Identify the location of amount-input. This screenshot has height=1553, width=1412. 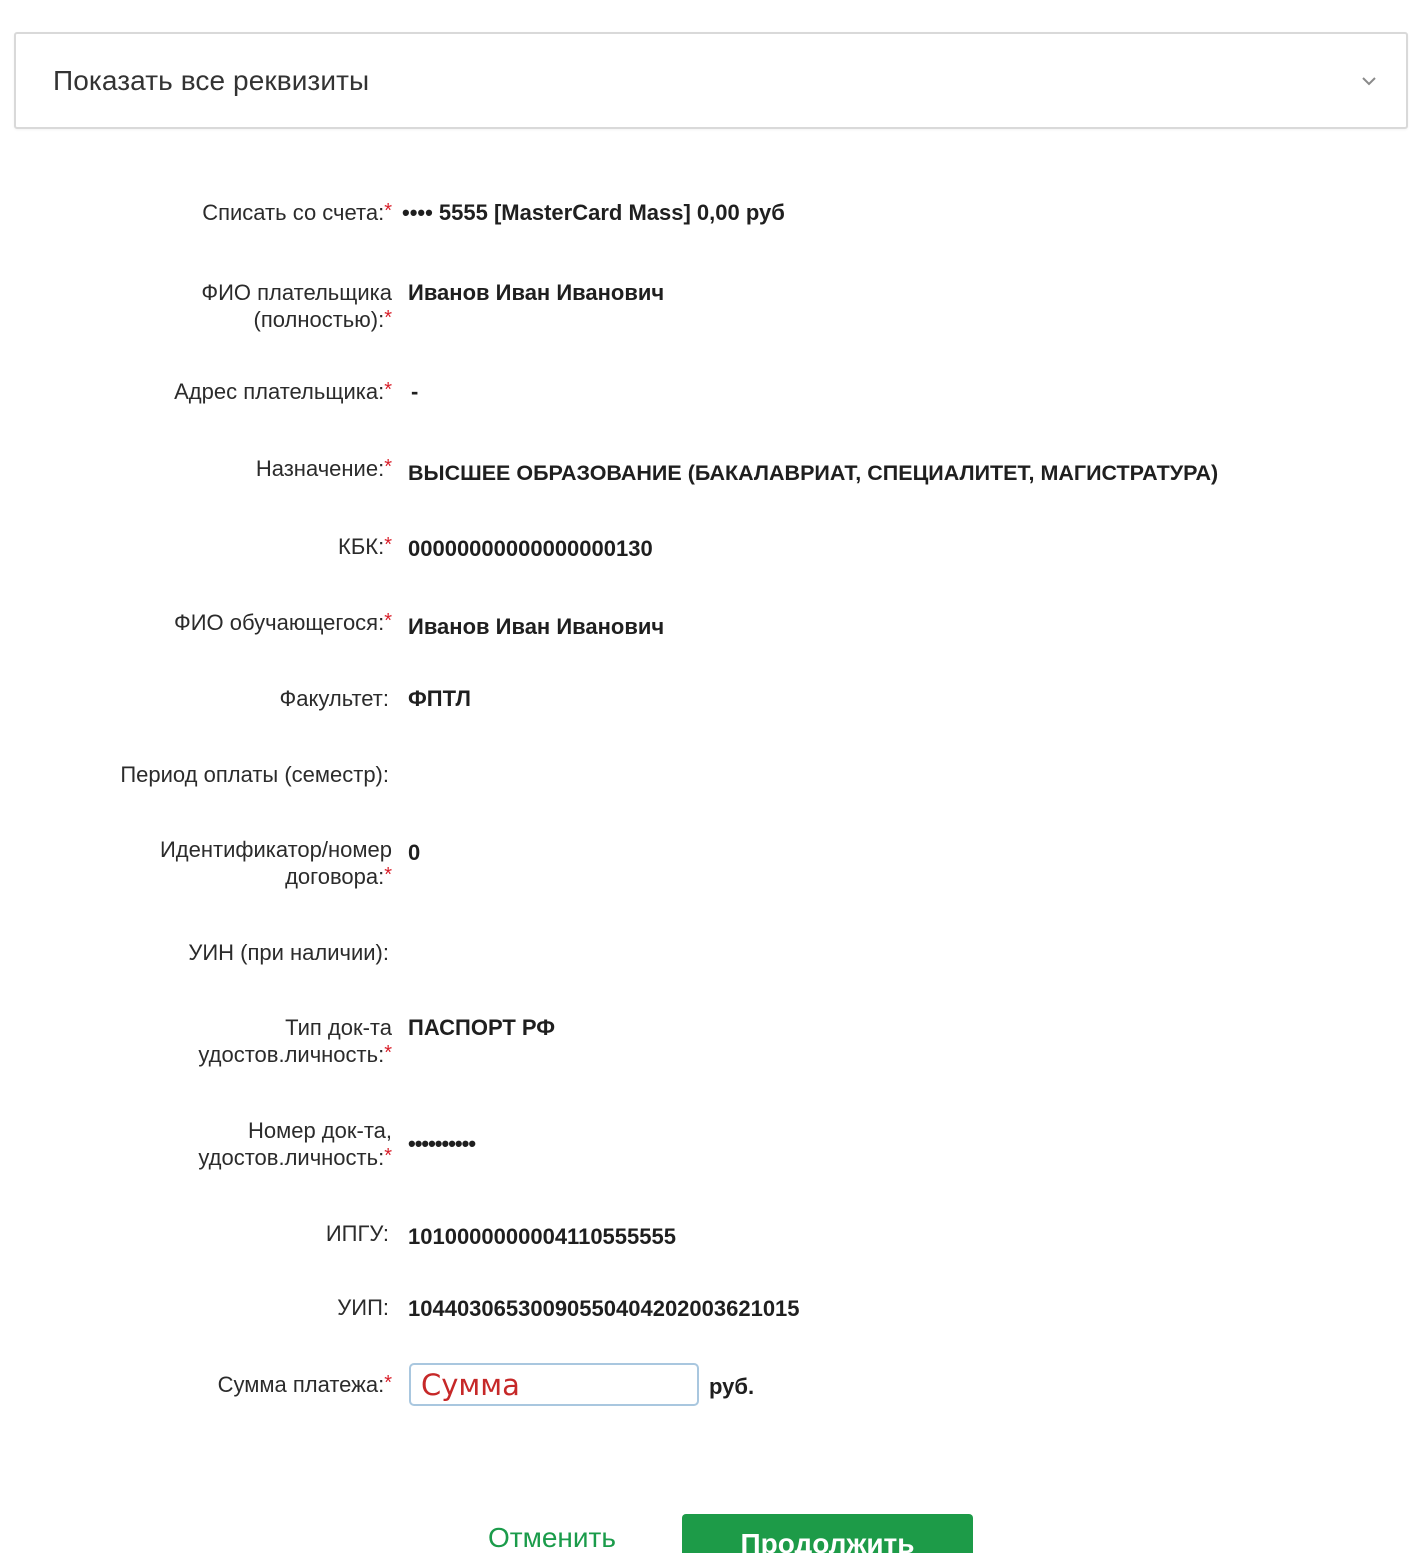
(554, 1384).